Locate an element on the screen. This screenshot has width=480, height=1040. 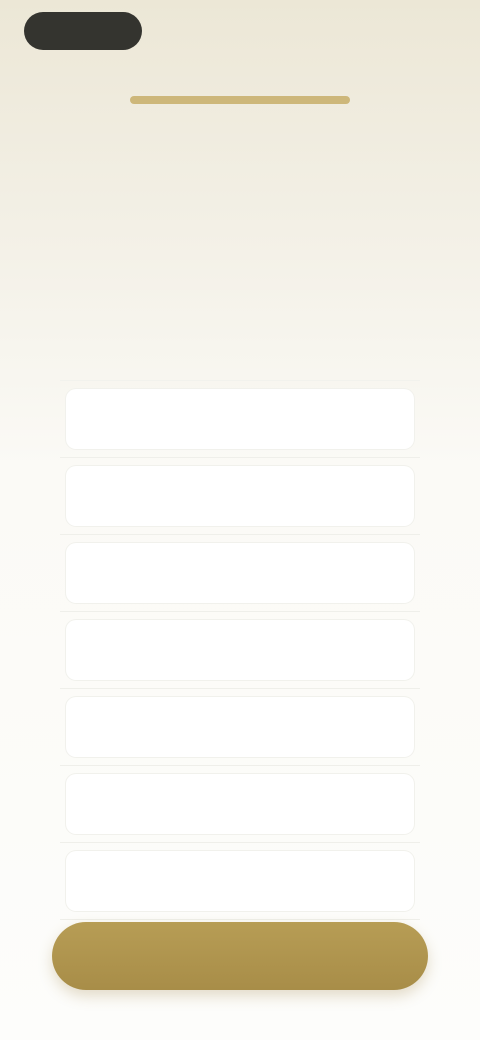
top-bar is located at coordinates (240, 32).